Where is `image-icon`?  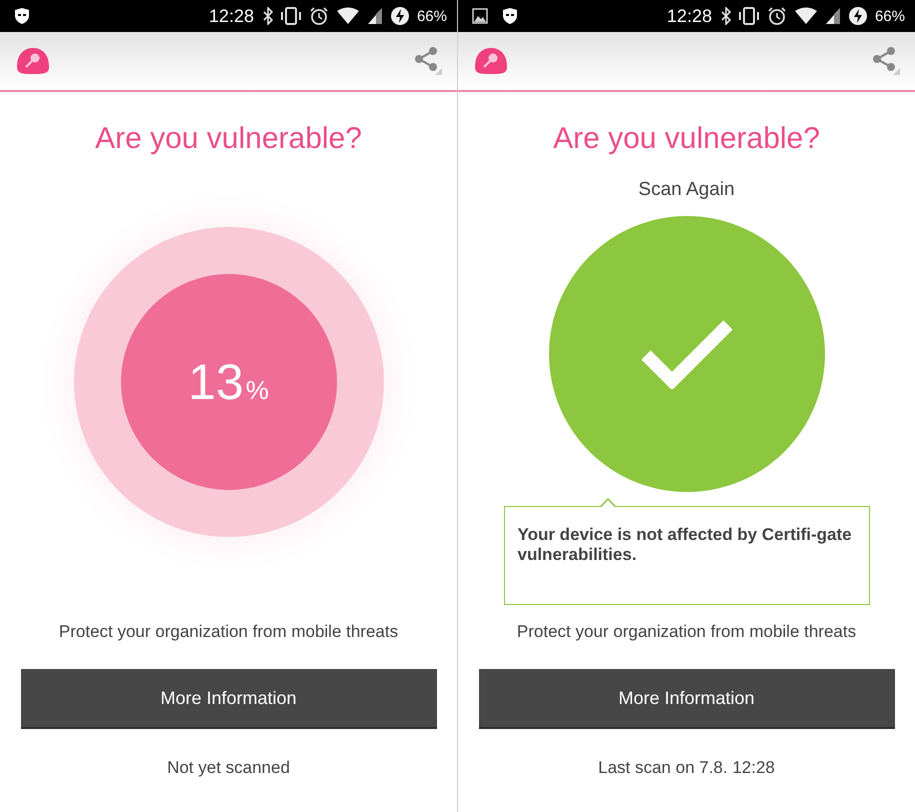
image-icon is located at coordinates (480, 16).